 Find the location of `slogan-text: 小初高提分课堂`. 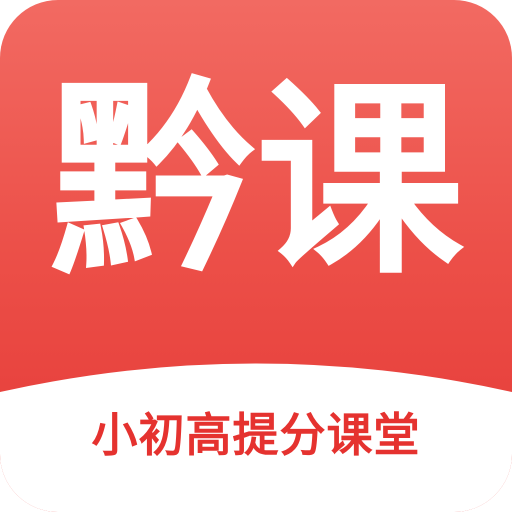

slogan-text: 小初高提分课堂 is located at coordinates (256, 435).